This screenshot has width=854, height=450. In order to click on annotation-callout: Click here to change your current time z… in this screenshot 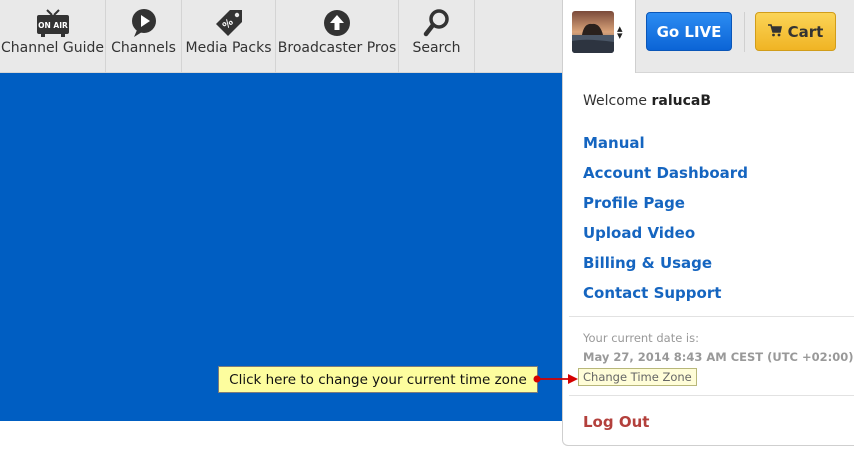, I will do `click(378, 379)`.